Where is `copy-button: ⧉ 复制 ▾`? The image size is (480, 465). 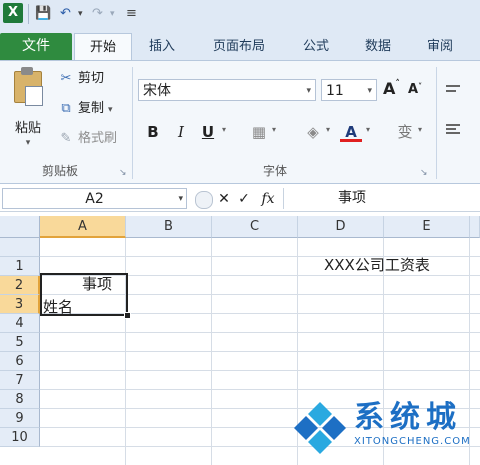
copy-button: ⧉ 复制 ▾ is located at coordinates (85, 109).